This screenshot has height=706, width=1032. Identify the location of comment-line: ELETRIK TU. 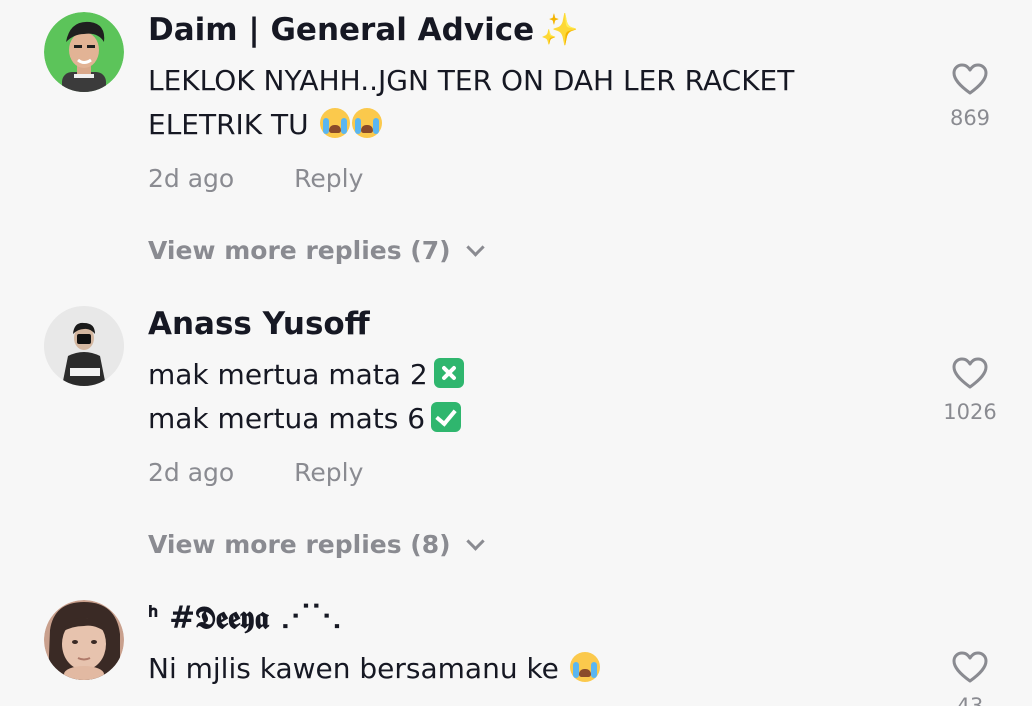
(528, 125).